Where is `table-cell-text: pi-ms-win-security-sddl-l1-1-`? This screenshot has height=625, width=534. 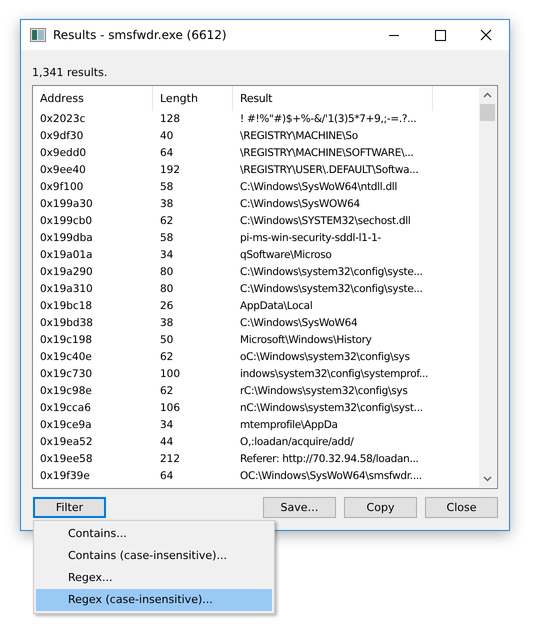
table-cell-text: pi-ms-win-security-sddl-l1-1- is located at coordinates (310, 238).